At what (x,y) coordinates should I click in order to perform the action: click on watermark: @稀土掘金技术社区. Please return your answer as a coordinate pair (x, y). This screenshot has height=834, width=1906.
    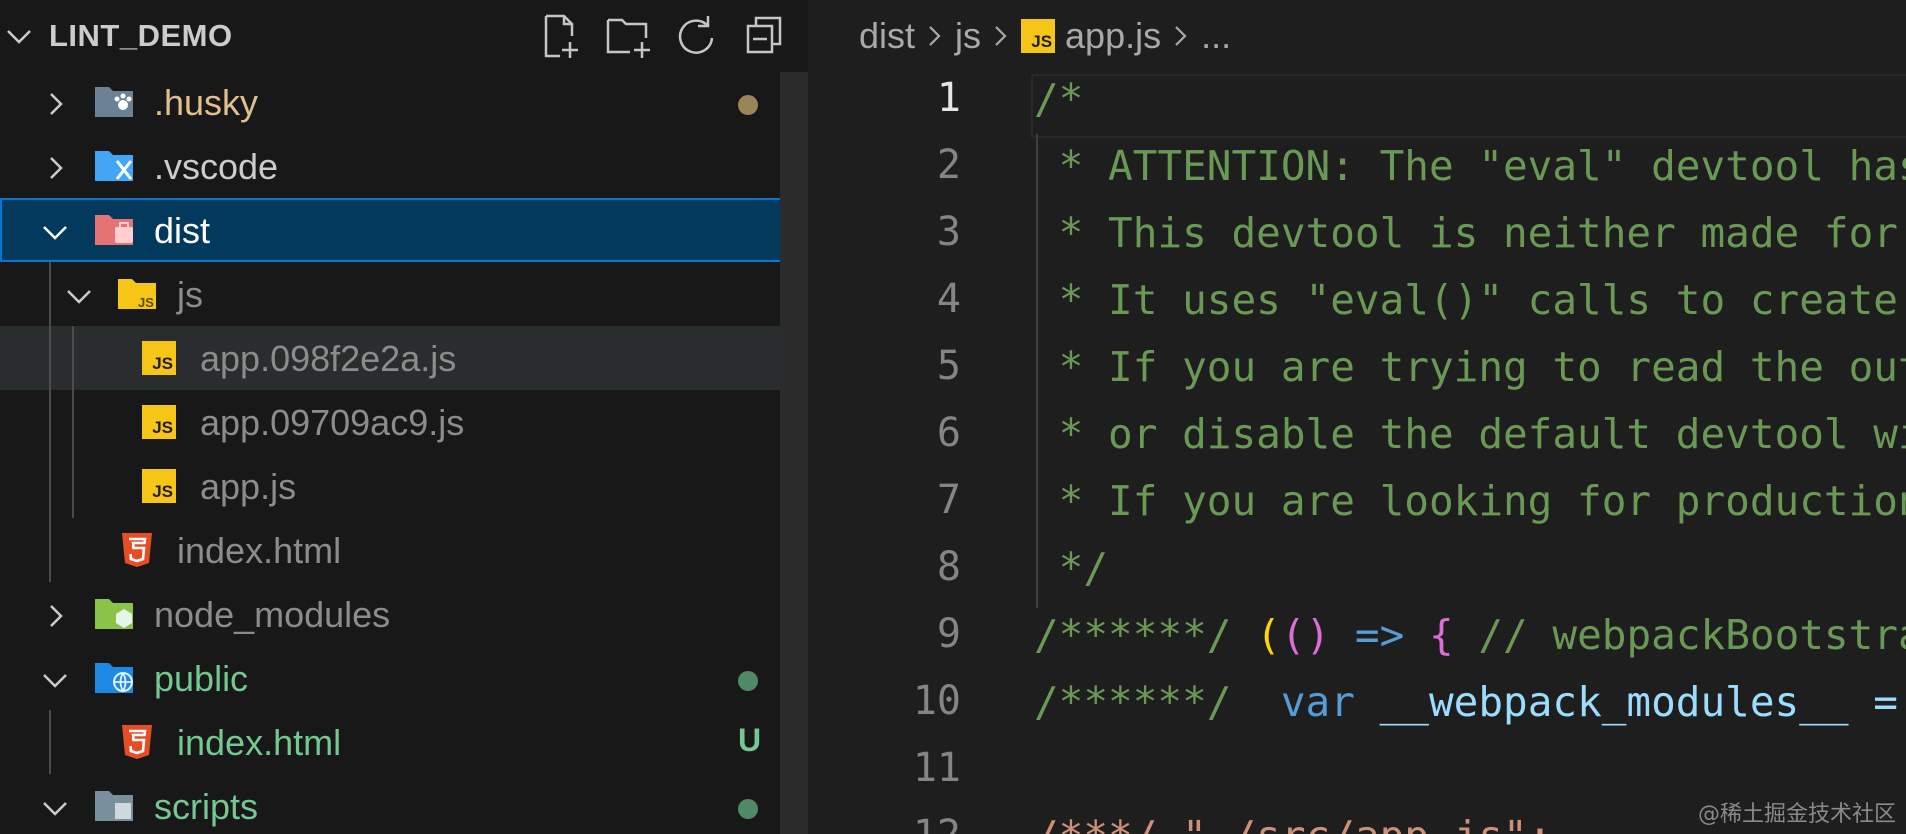
    Looking at the image, I should click on (1796, 814).